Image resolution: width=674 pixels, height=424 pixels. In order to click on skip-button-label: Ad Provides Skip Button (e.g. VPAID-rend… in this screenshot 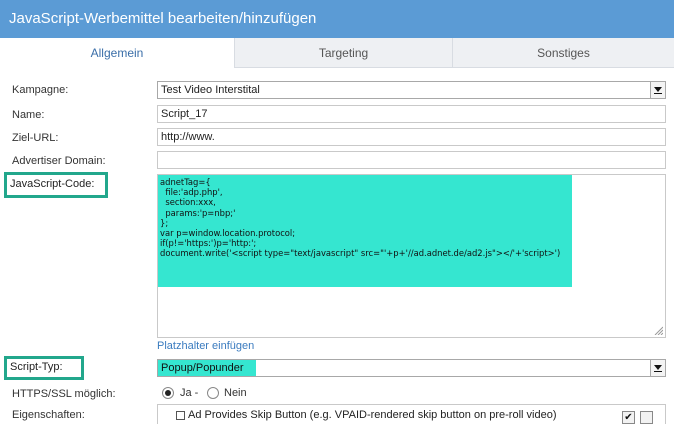, I will do `click(372, 415)`.